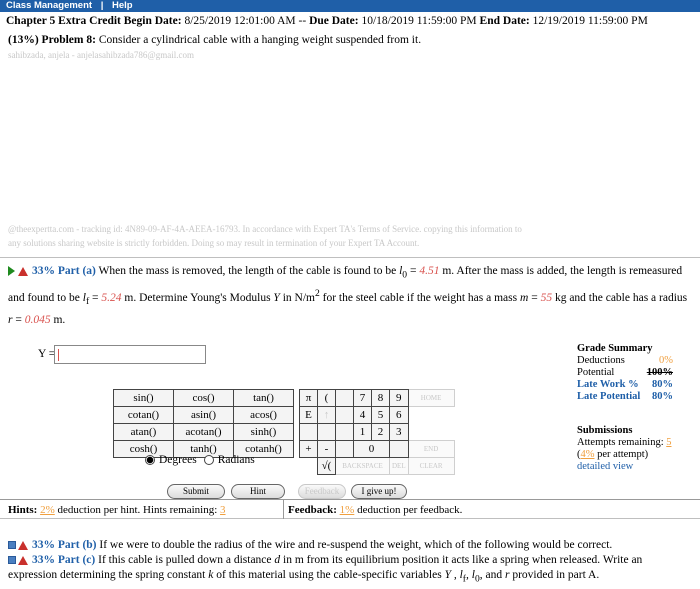  Describe the element at coordinates (143, 415) in the screenshot. I see `key-cotan: cotan()` at that location.